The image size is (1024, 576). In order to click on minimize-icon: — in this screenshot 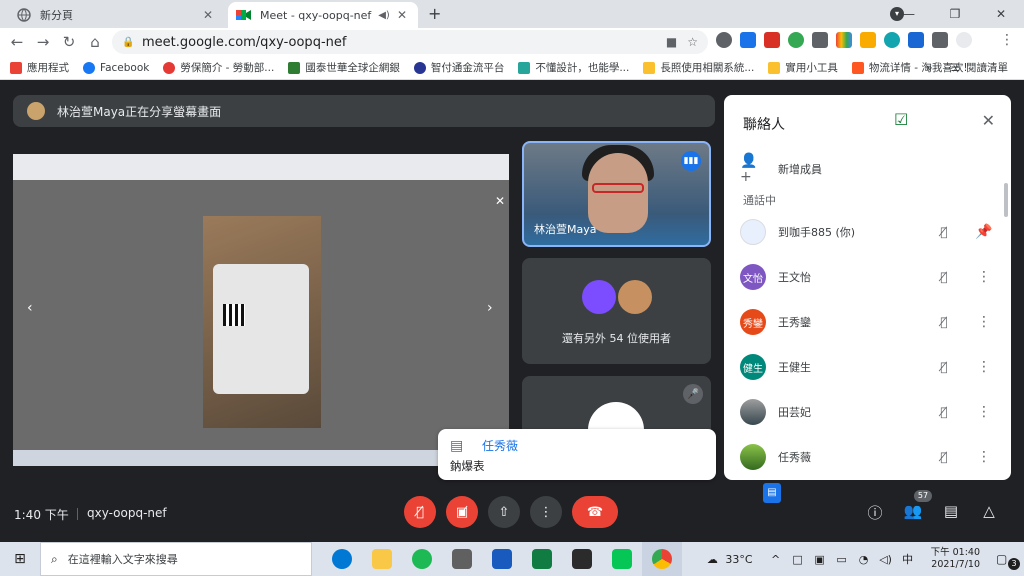, I will do `click(909, 14)`.